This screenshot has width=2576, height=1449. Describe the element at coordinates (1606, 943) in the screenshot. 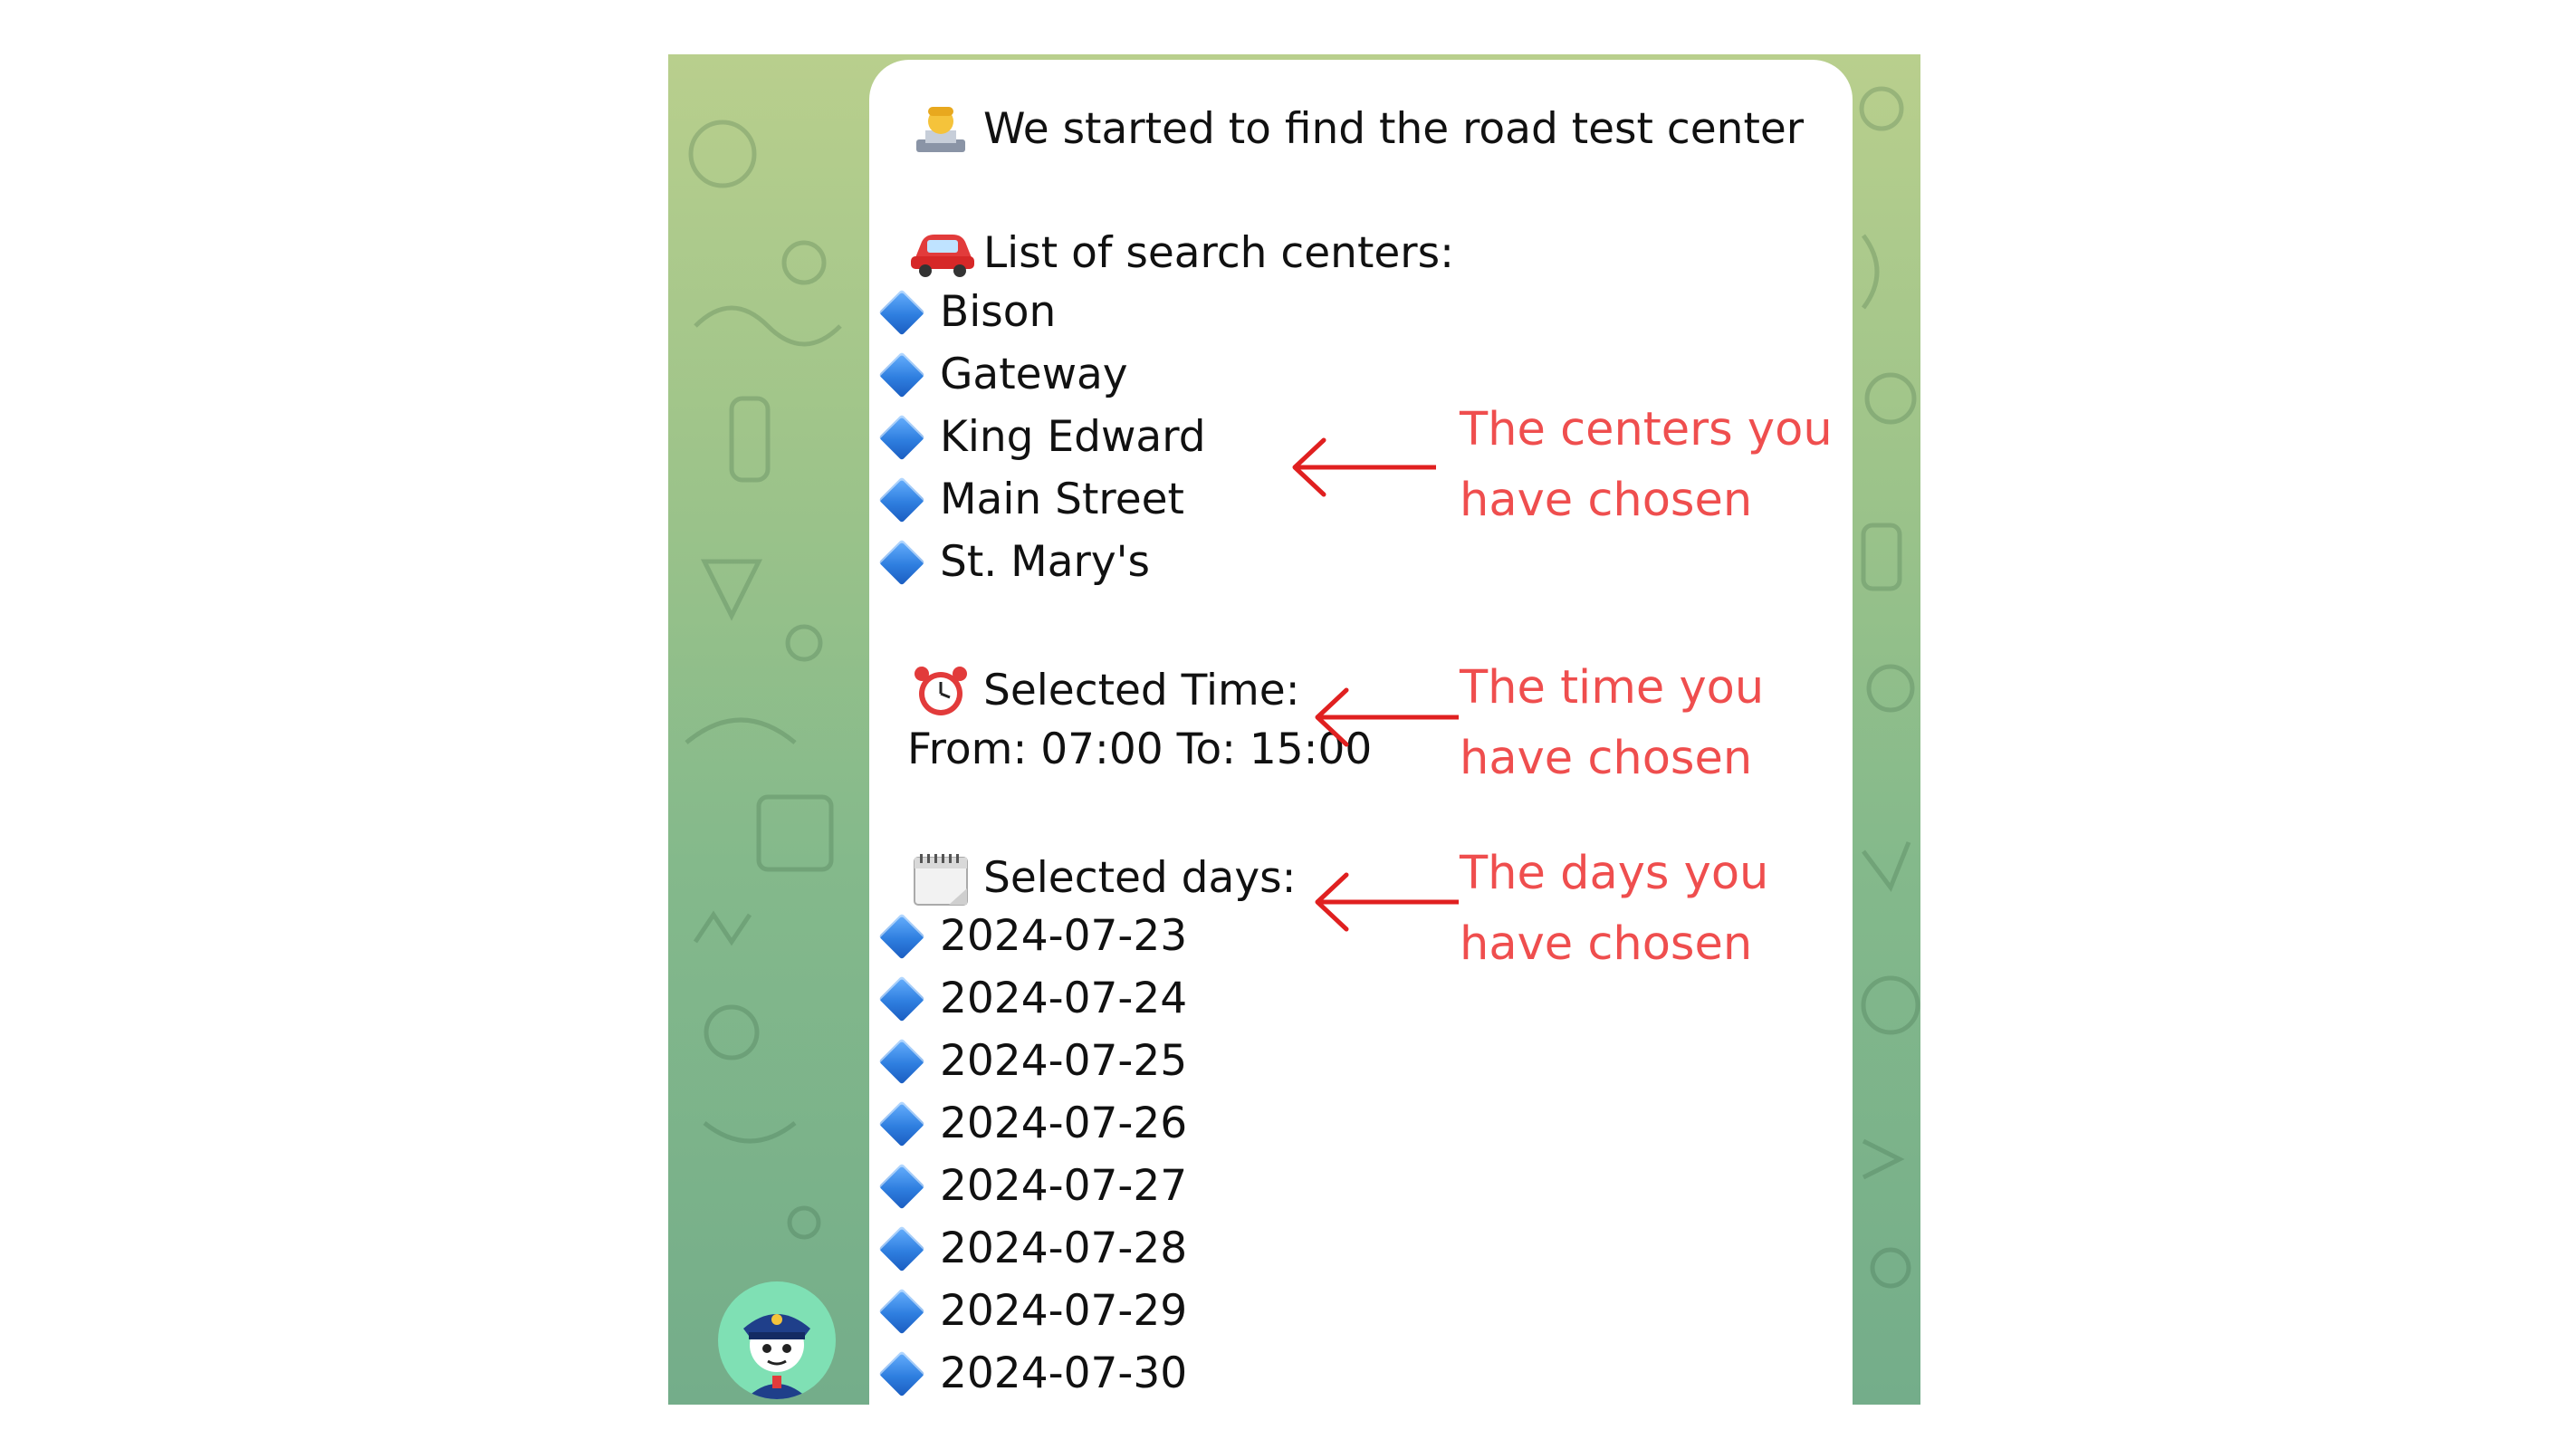

I see `annotation-days-line2: have chosen` at that location.